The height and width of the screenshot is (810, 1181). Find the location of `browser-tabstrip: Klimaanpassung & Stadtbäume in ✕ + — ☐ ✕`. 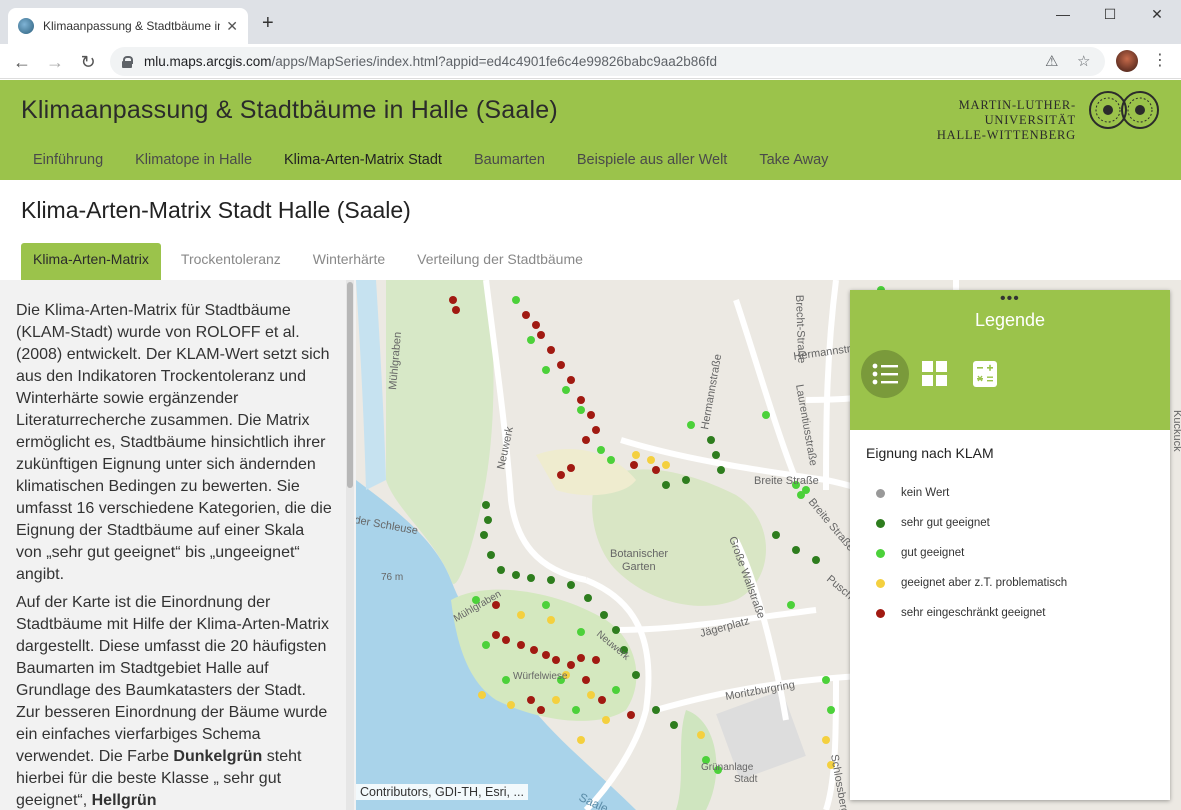

browser-tabstrip: Klimaanpassung & Stadtbäume in ✕ + — ☐ ✕ is located at coordinates (590, 22).